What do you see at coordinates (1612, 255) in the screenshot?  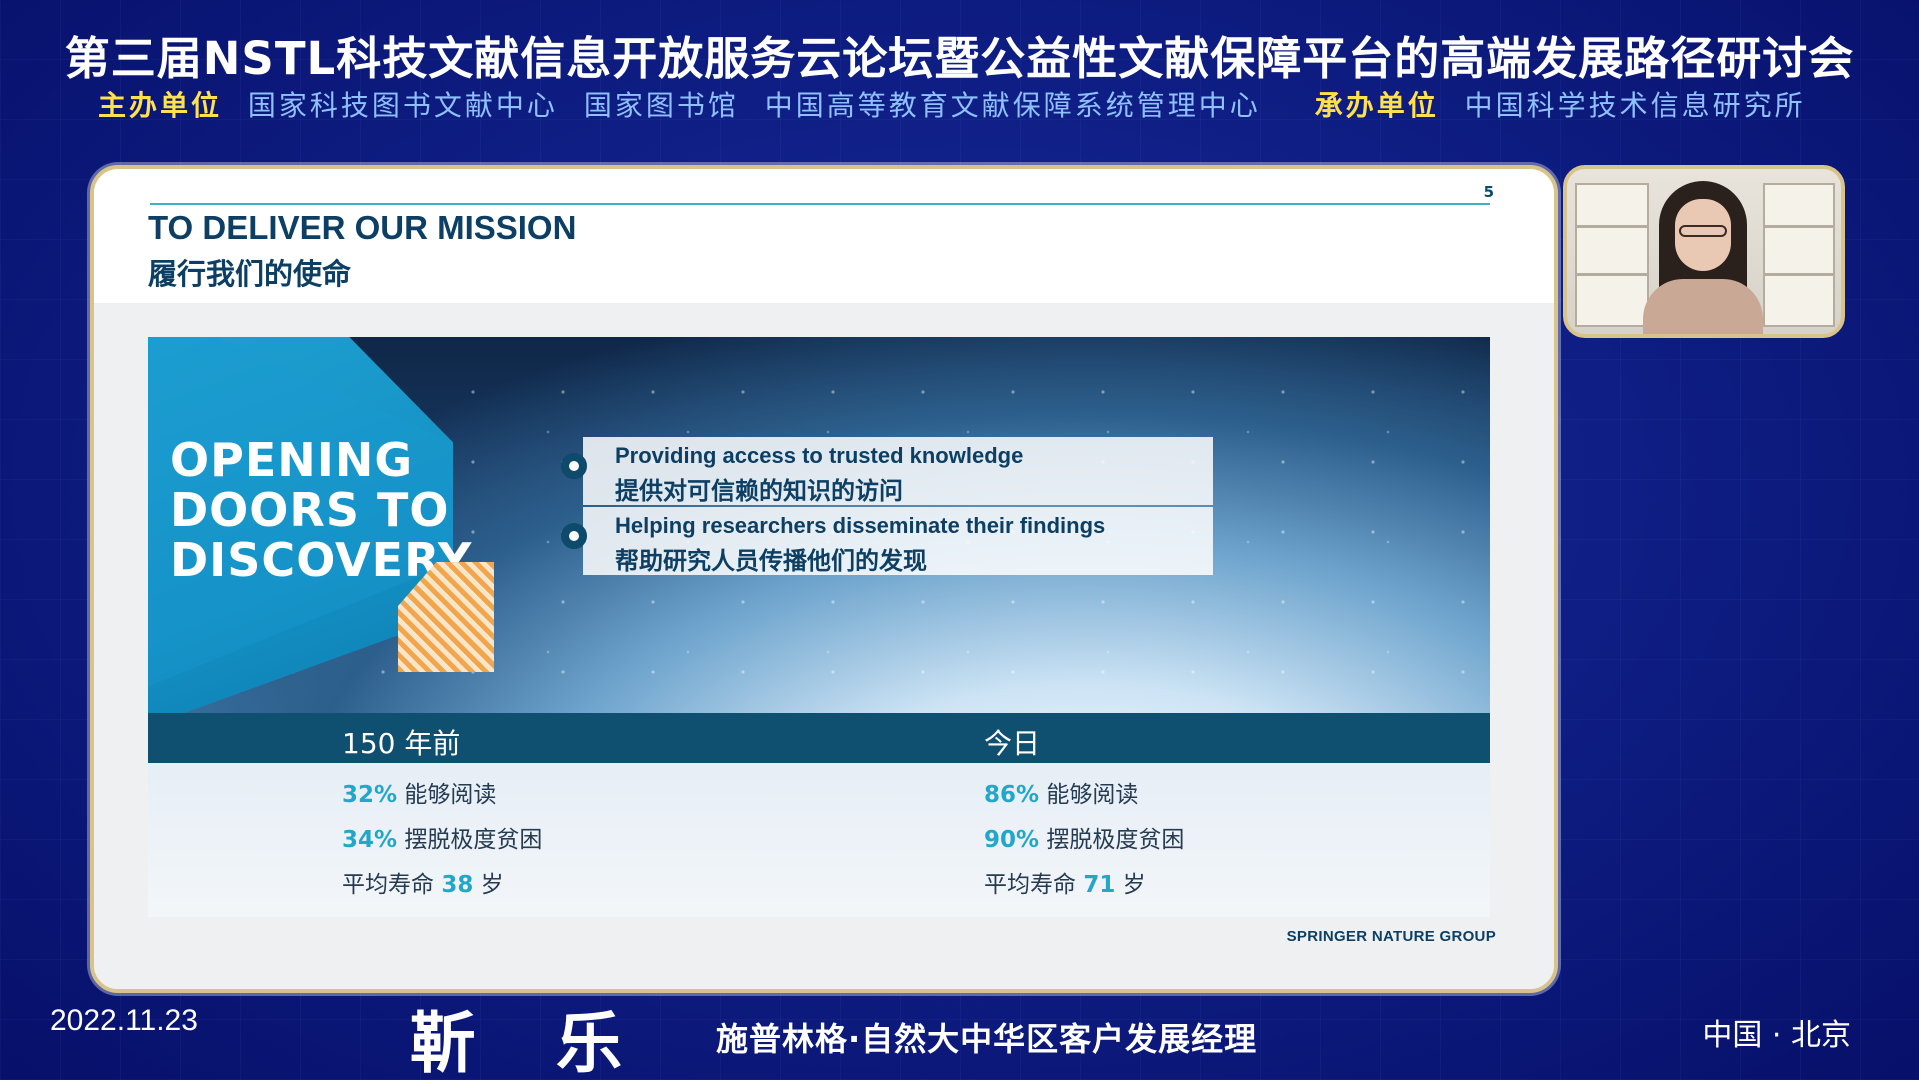 I see `bookshelf-left` at bounding box center [1612, 255].